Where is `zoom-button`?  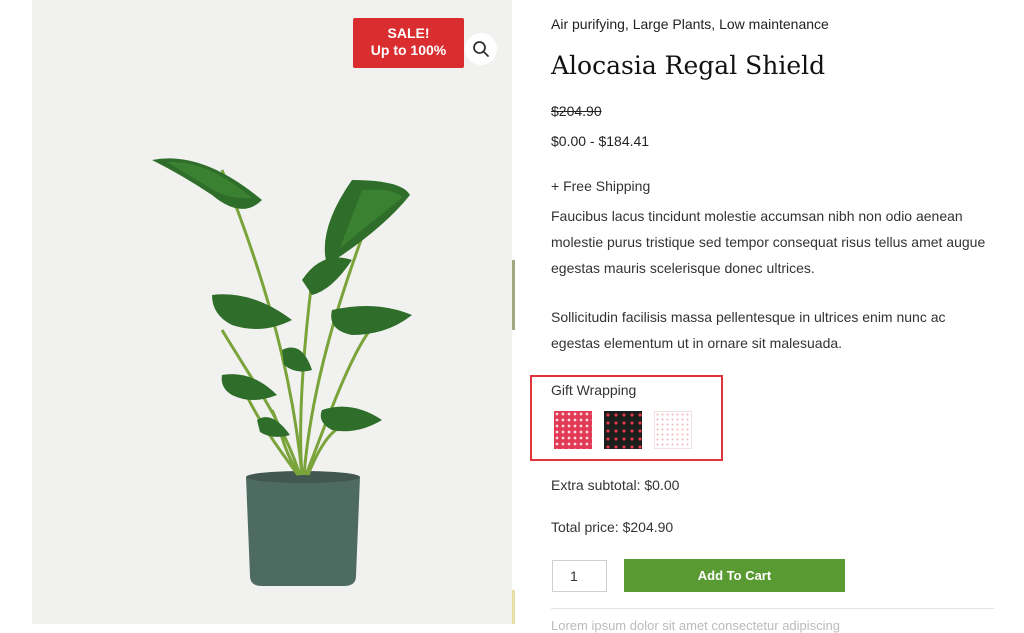 zoom-button is located at coordinates (481, 49).